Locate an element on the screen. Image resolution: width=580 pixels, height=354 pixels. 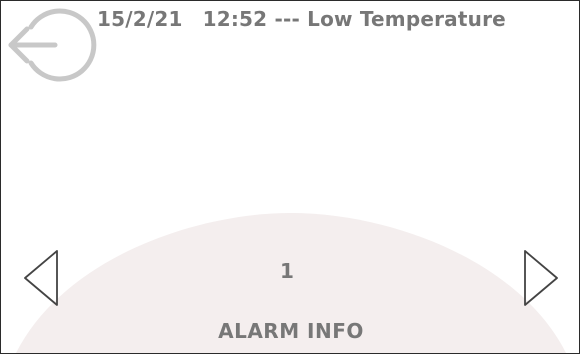
back-exit-icon is located at coordinates (52, 45).